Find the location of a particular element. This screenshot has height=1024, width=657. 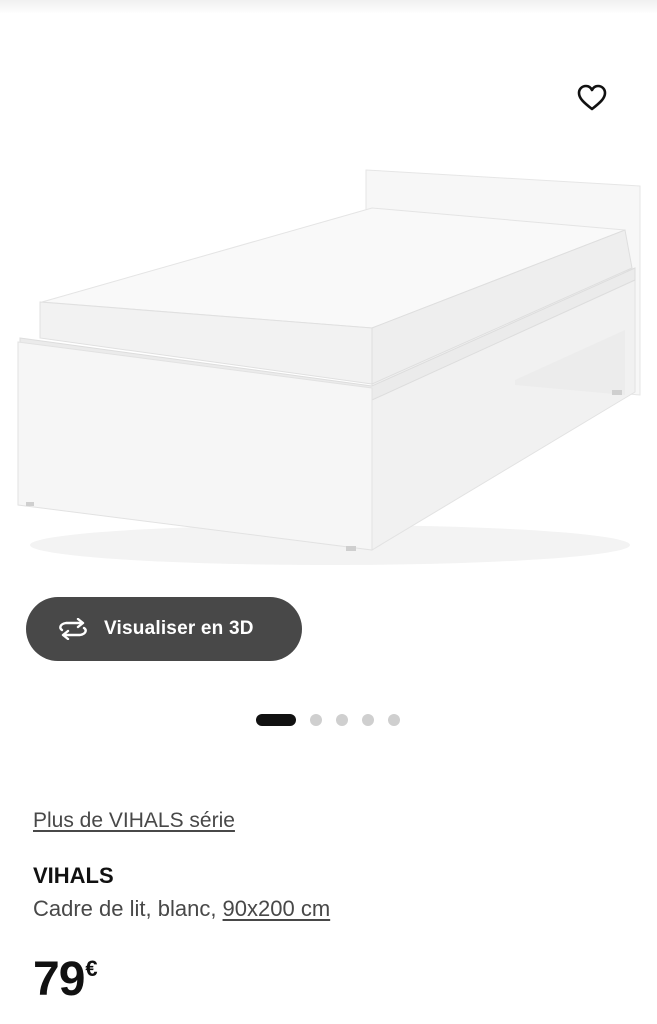

back-leg is located at coordinates (617, 392).